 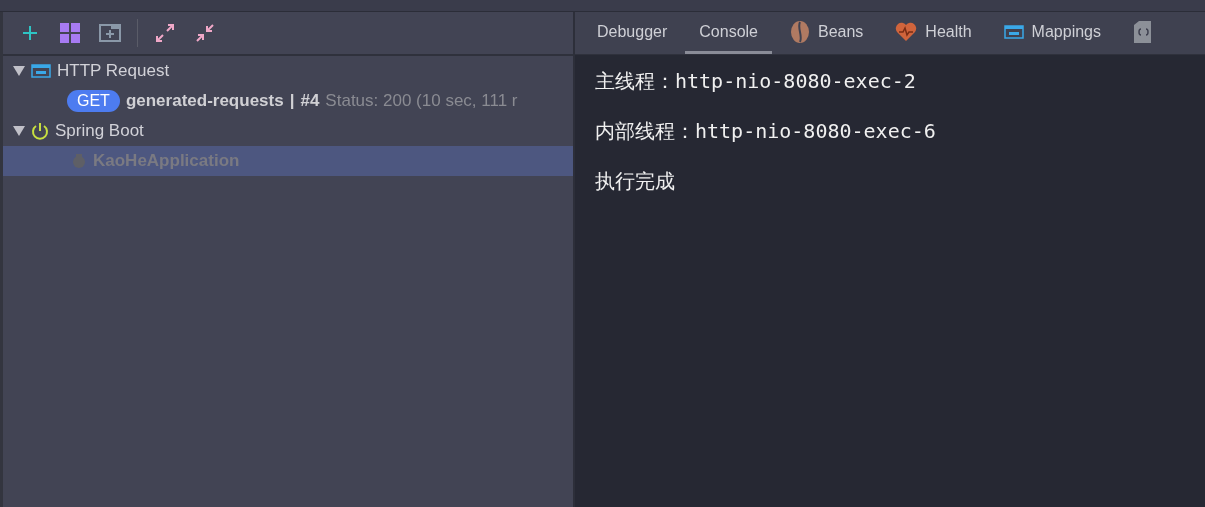 I want to click on method-badge: GET, so click(x=93, y=101).